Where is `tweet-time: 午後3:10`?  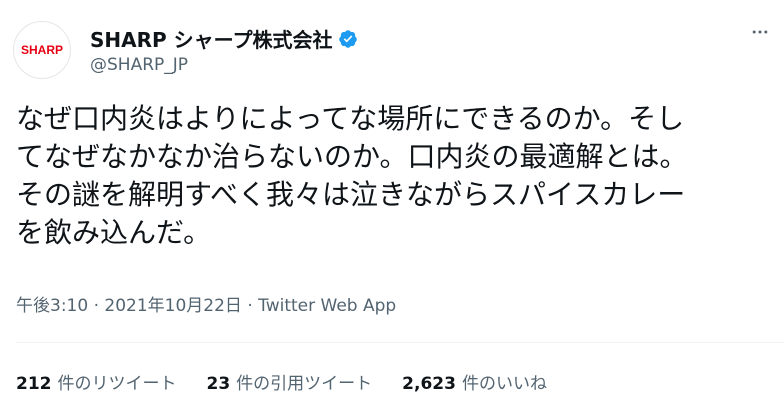
tweet-time: 午後3:10 is located at coordinates (52, 306).